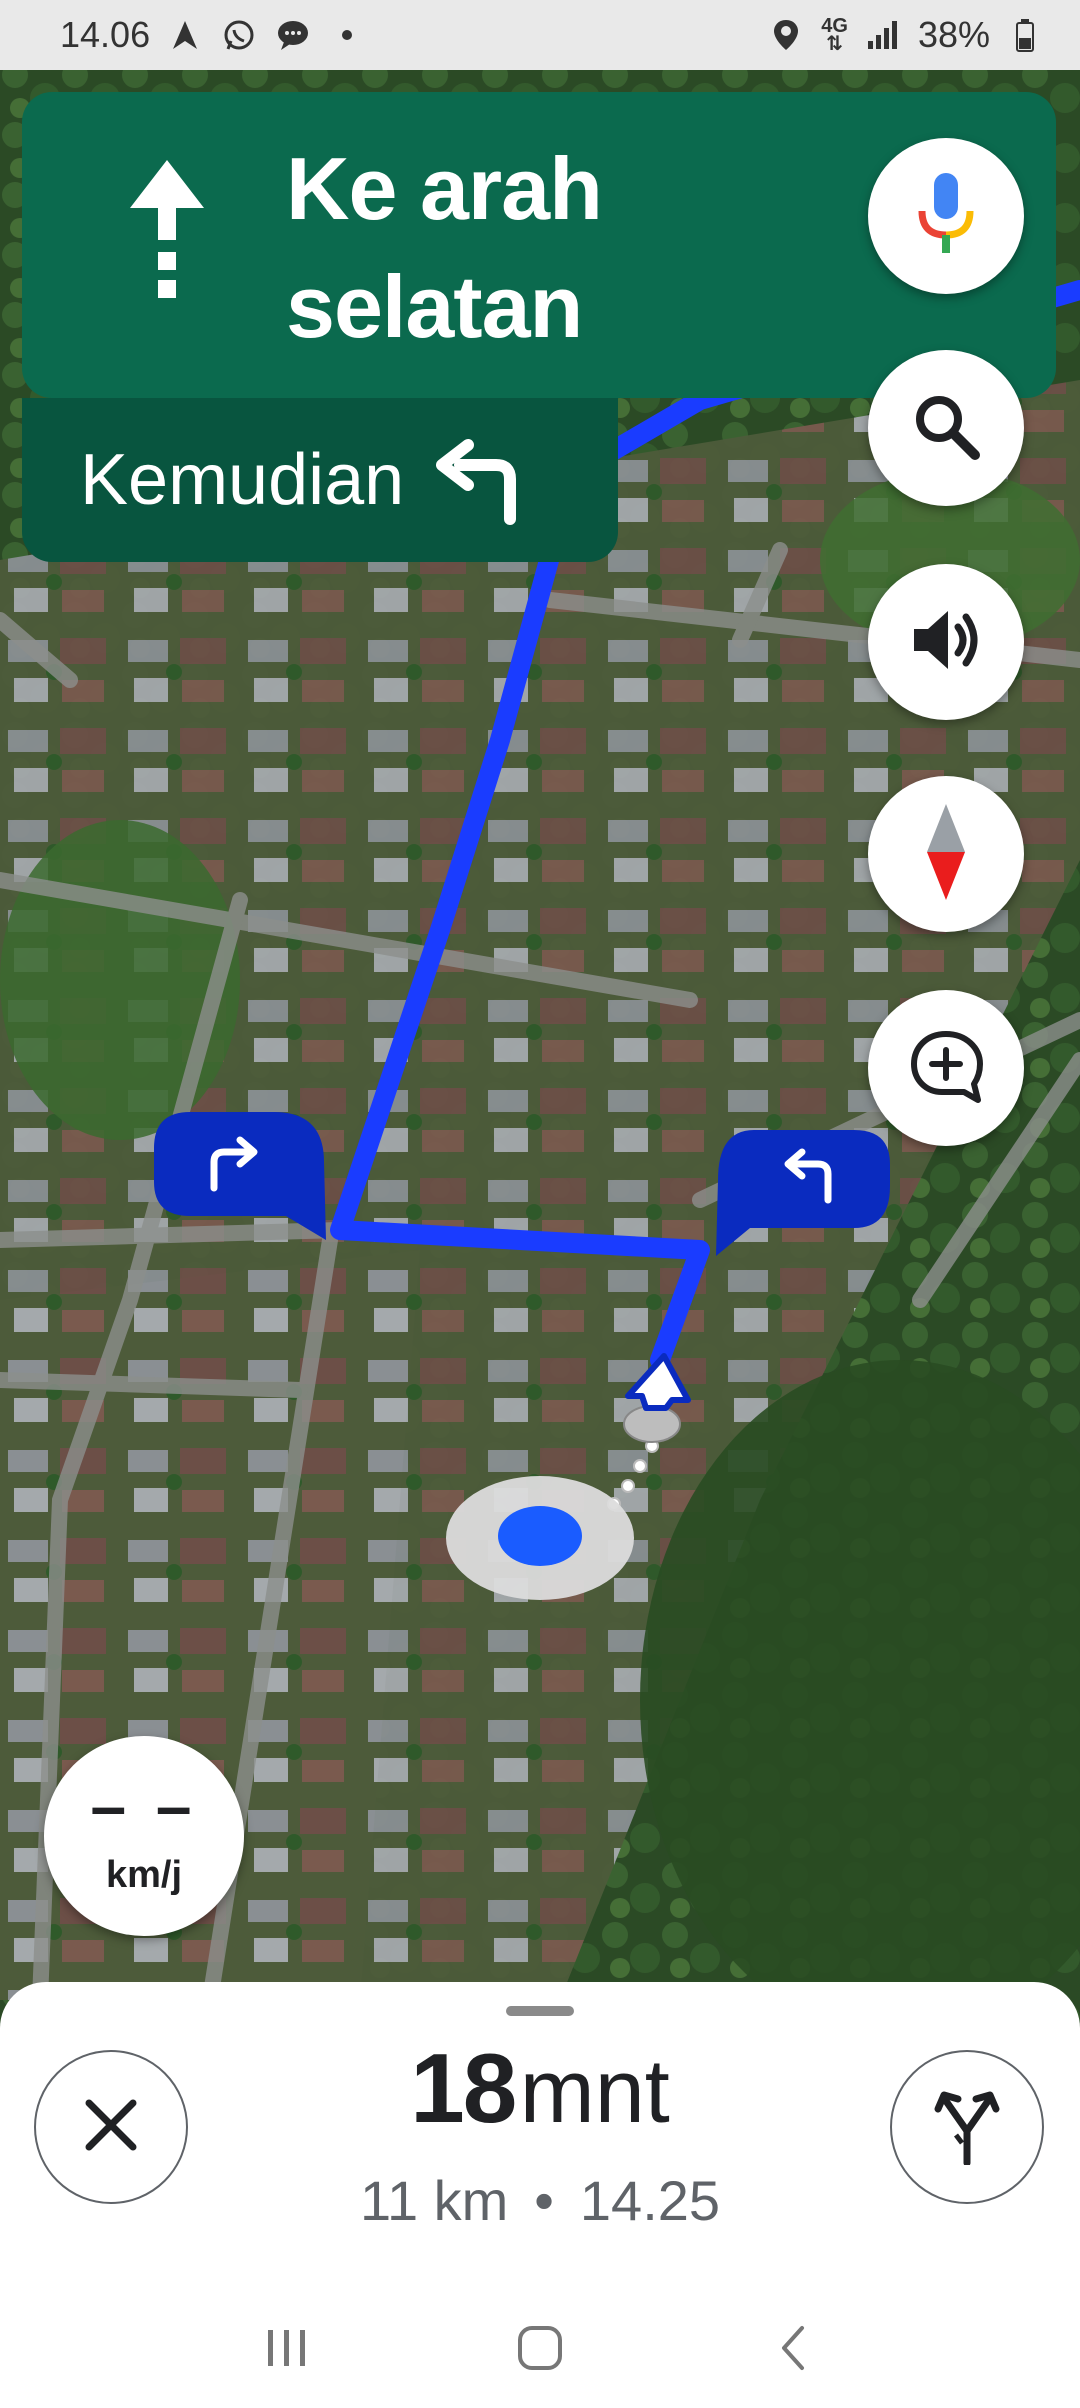 The height and width of the screenshot is (2408, 1080). I want to click on battery-percent: 38%, so click(953, 34).